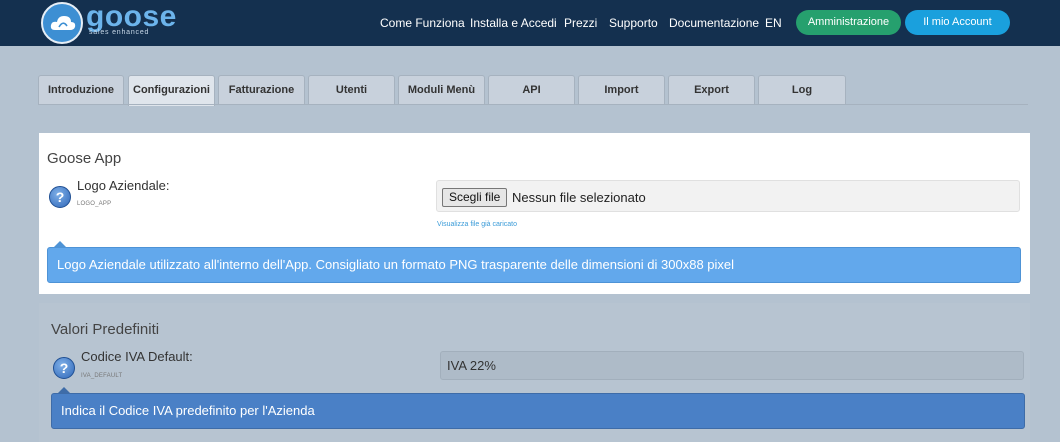  Describe the element at coordinates (773, 23) in the screenshot. I see `nav-language-en: EN` at that location.